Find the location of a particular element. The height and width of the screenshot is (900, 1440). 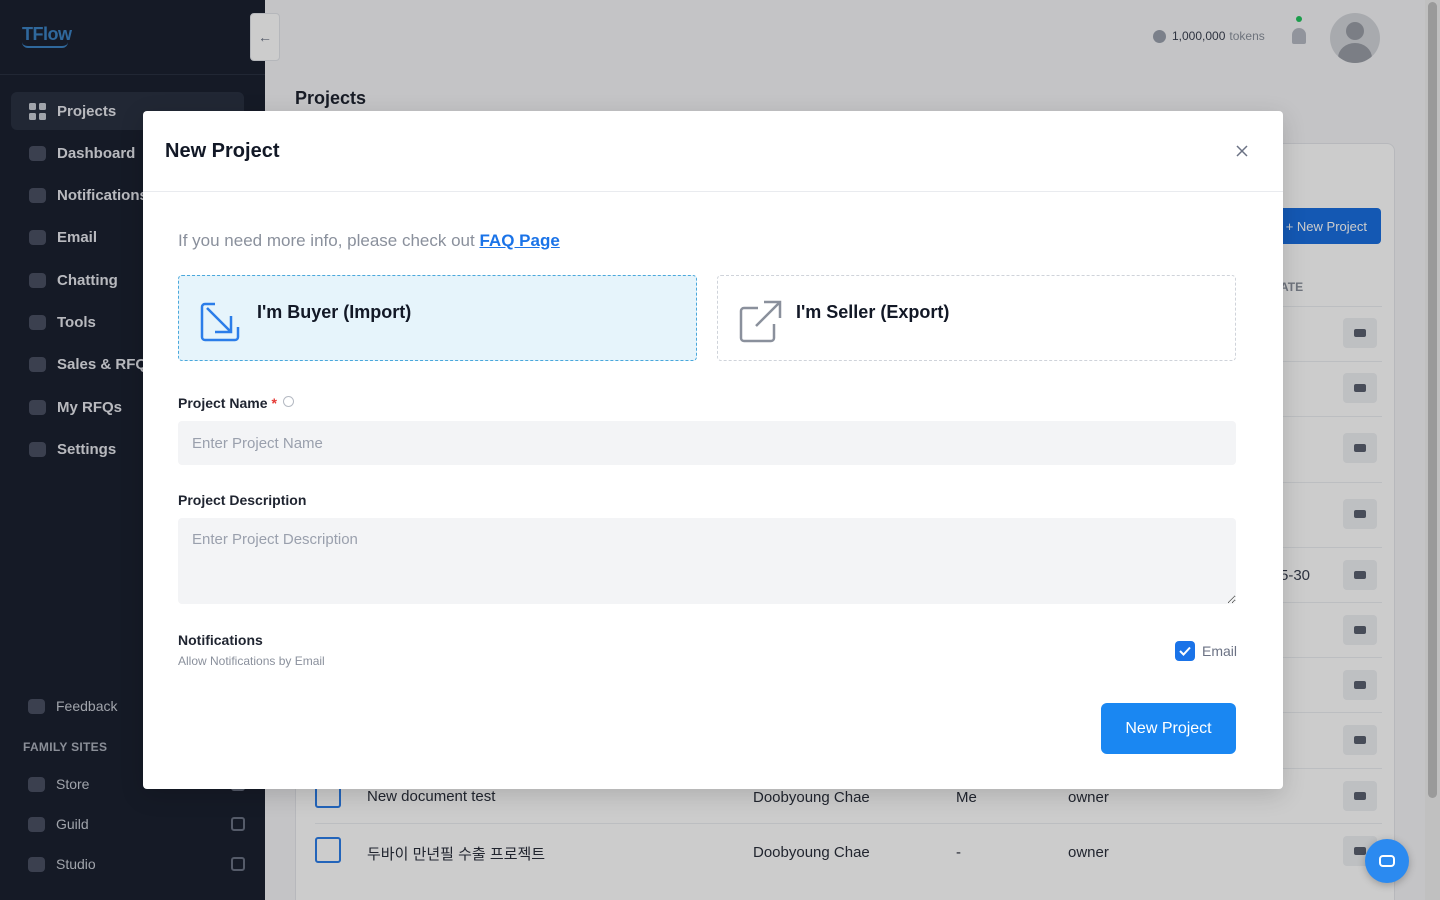

info-text: If you need more info, please check out is located at coordinates (326, 240).